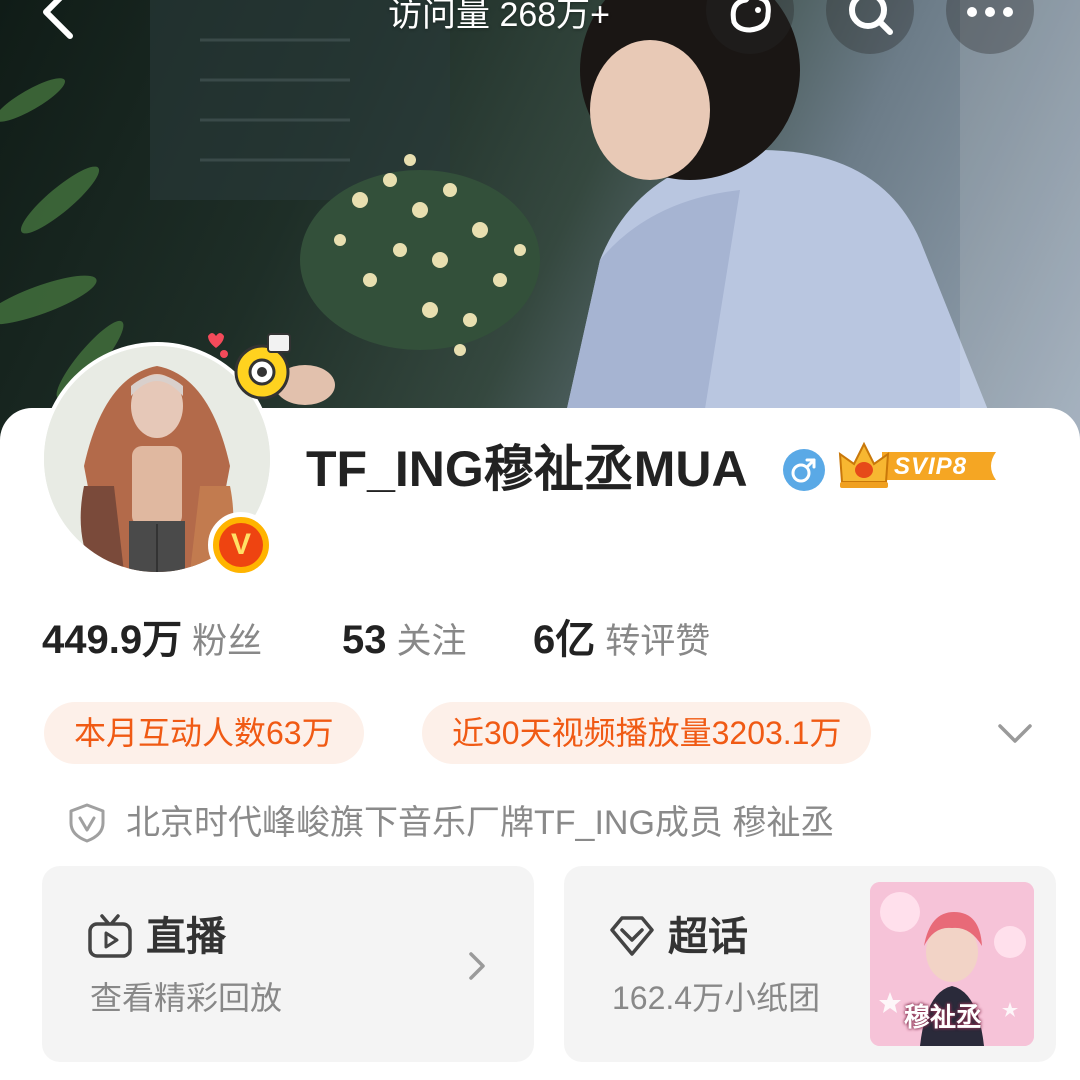 The image size is (1080, 1080). I want to click on stat-value: 449.9万, so click(112, 640).